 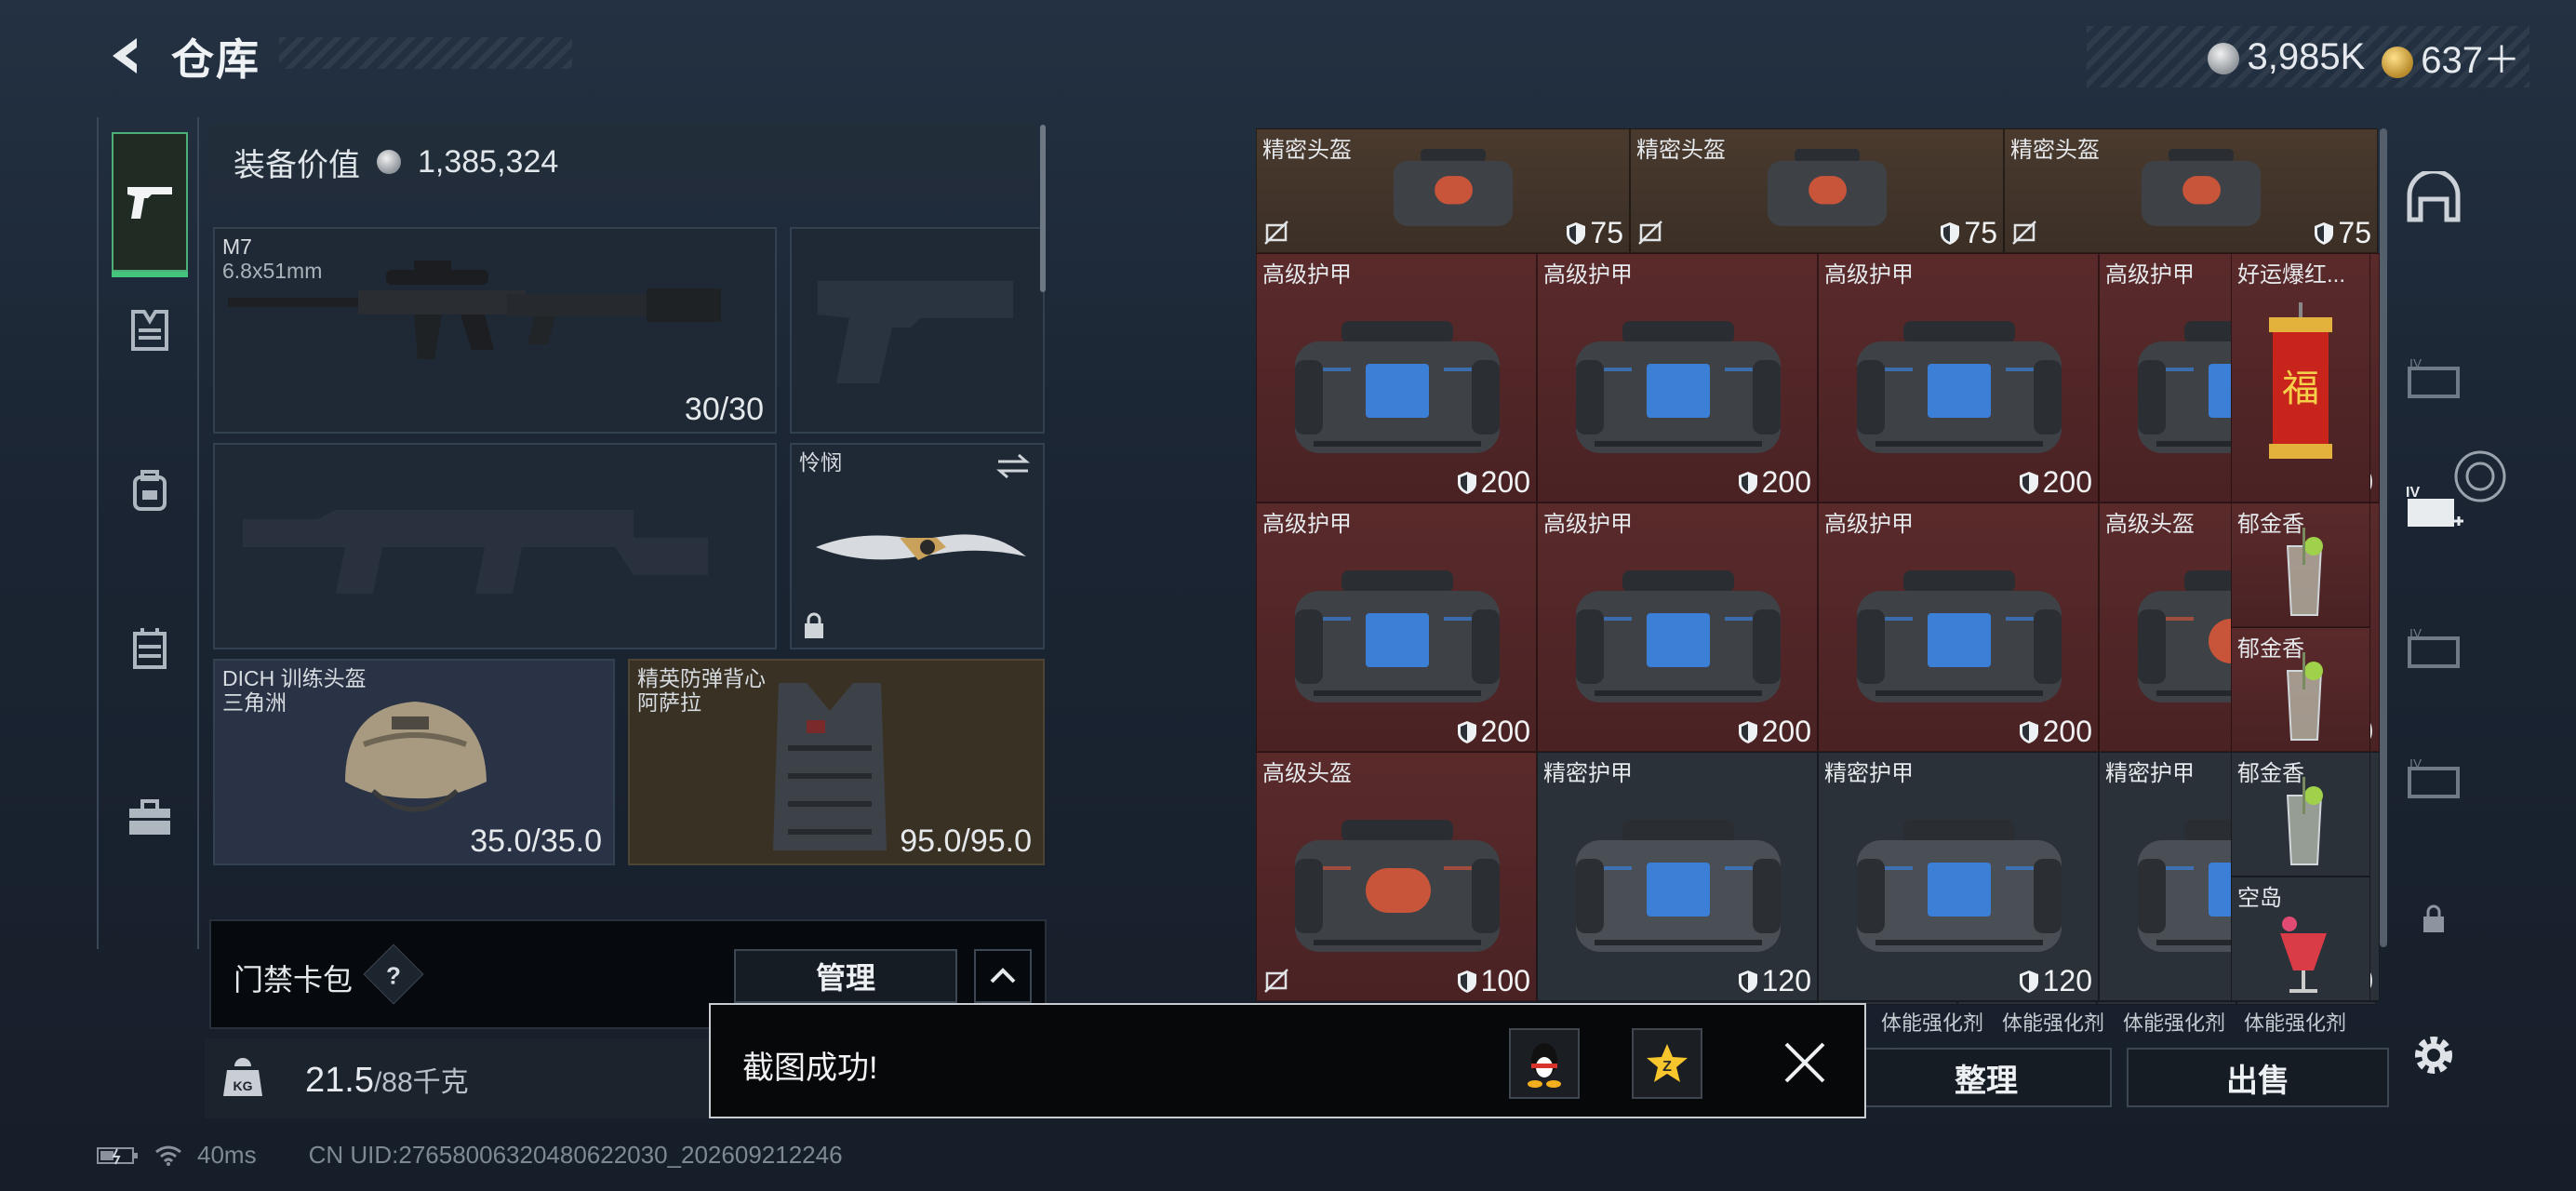 I want to click on kg-weight-icon: KG, so click(x=243, y=1077).